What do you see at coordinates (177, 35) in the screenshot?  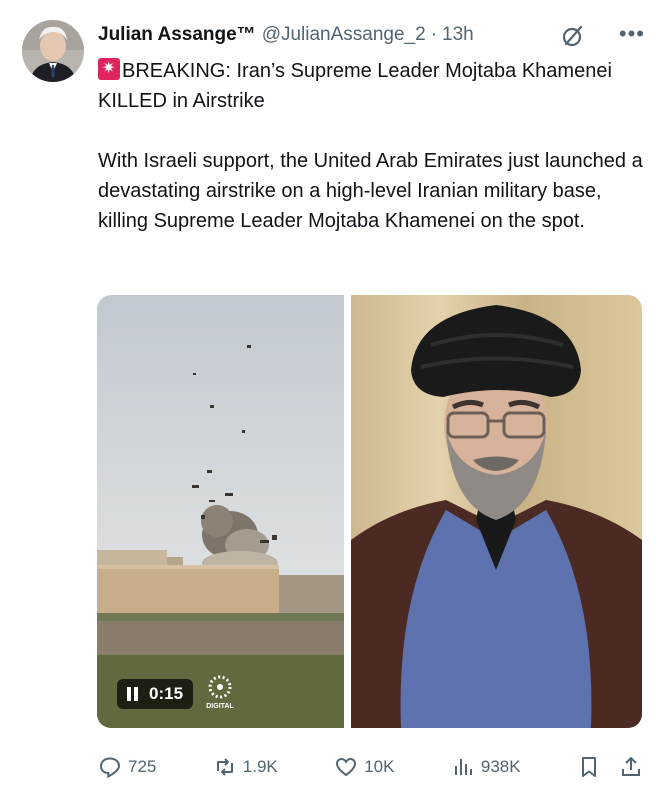 I see `author-name: Julian Assange™` at bounding box center [177, 35].